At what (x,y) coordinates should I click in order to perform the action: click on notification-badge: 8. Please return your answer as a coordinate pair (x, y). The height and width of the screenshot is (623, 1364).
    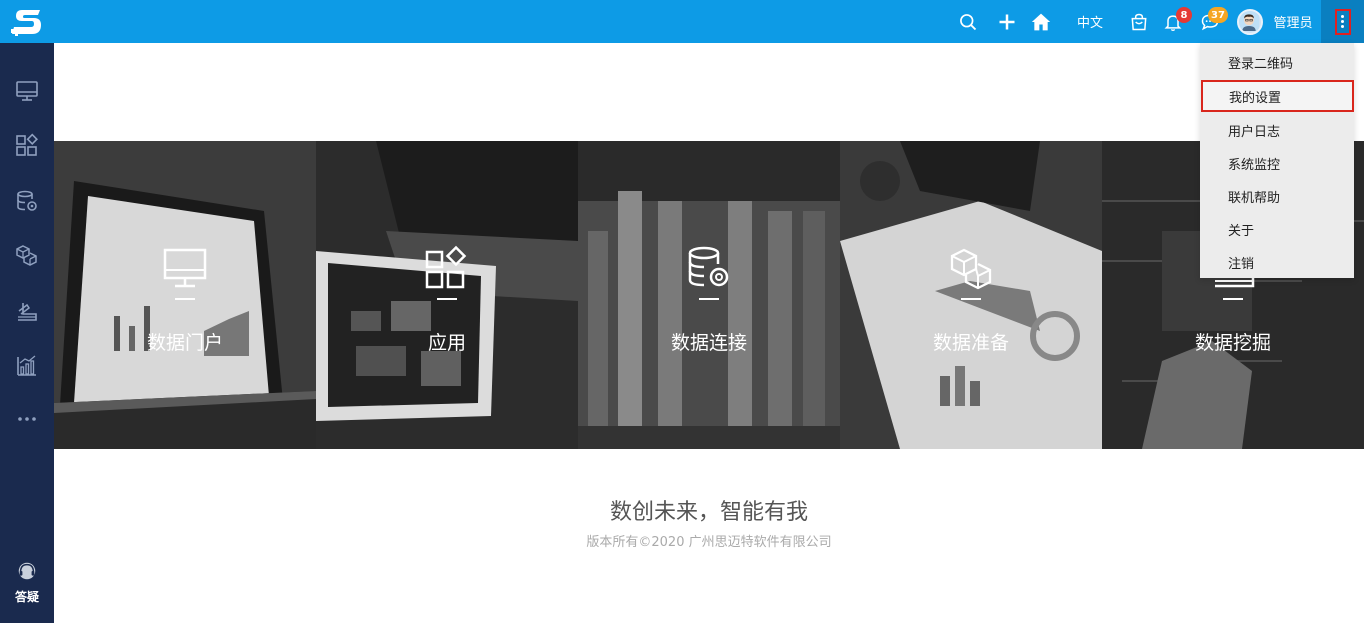
    Looking at the image, I should click on (1184, 15).